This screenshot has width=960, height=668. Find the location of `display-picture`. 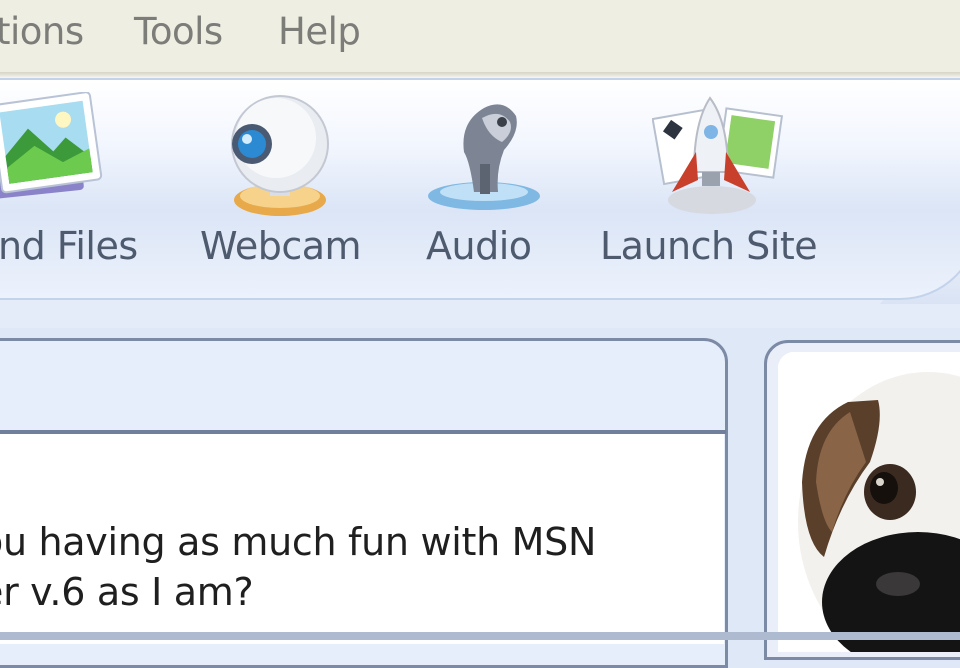

display-picture is located at coordinates (869, 502).